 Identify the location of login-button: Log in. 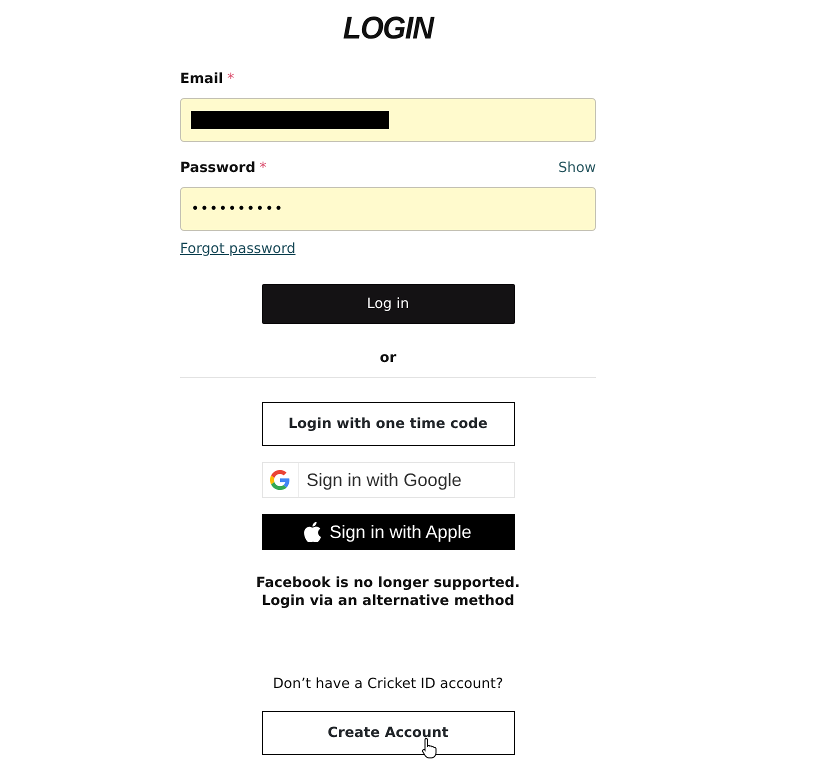
(388, 304).